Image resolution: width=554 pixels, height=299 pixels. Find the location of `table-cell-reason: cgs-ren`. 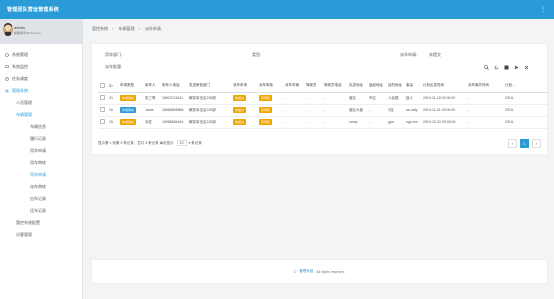

table-cell-reason: cgs-ren is located at coordinates (412, 122).